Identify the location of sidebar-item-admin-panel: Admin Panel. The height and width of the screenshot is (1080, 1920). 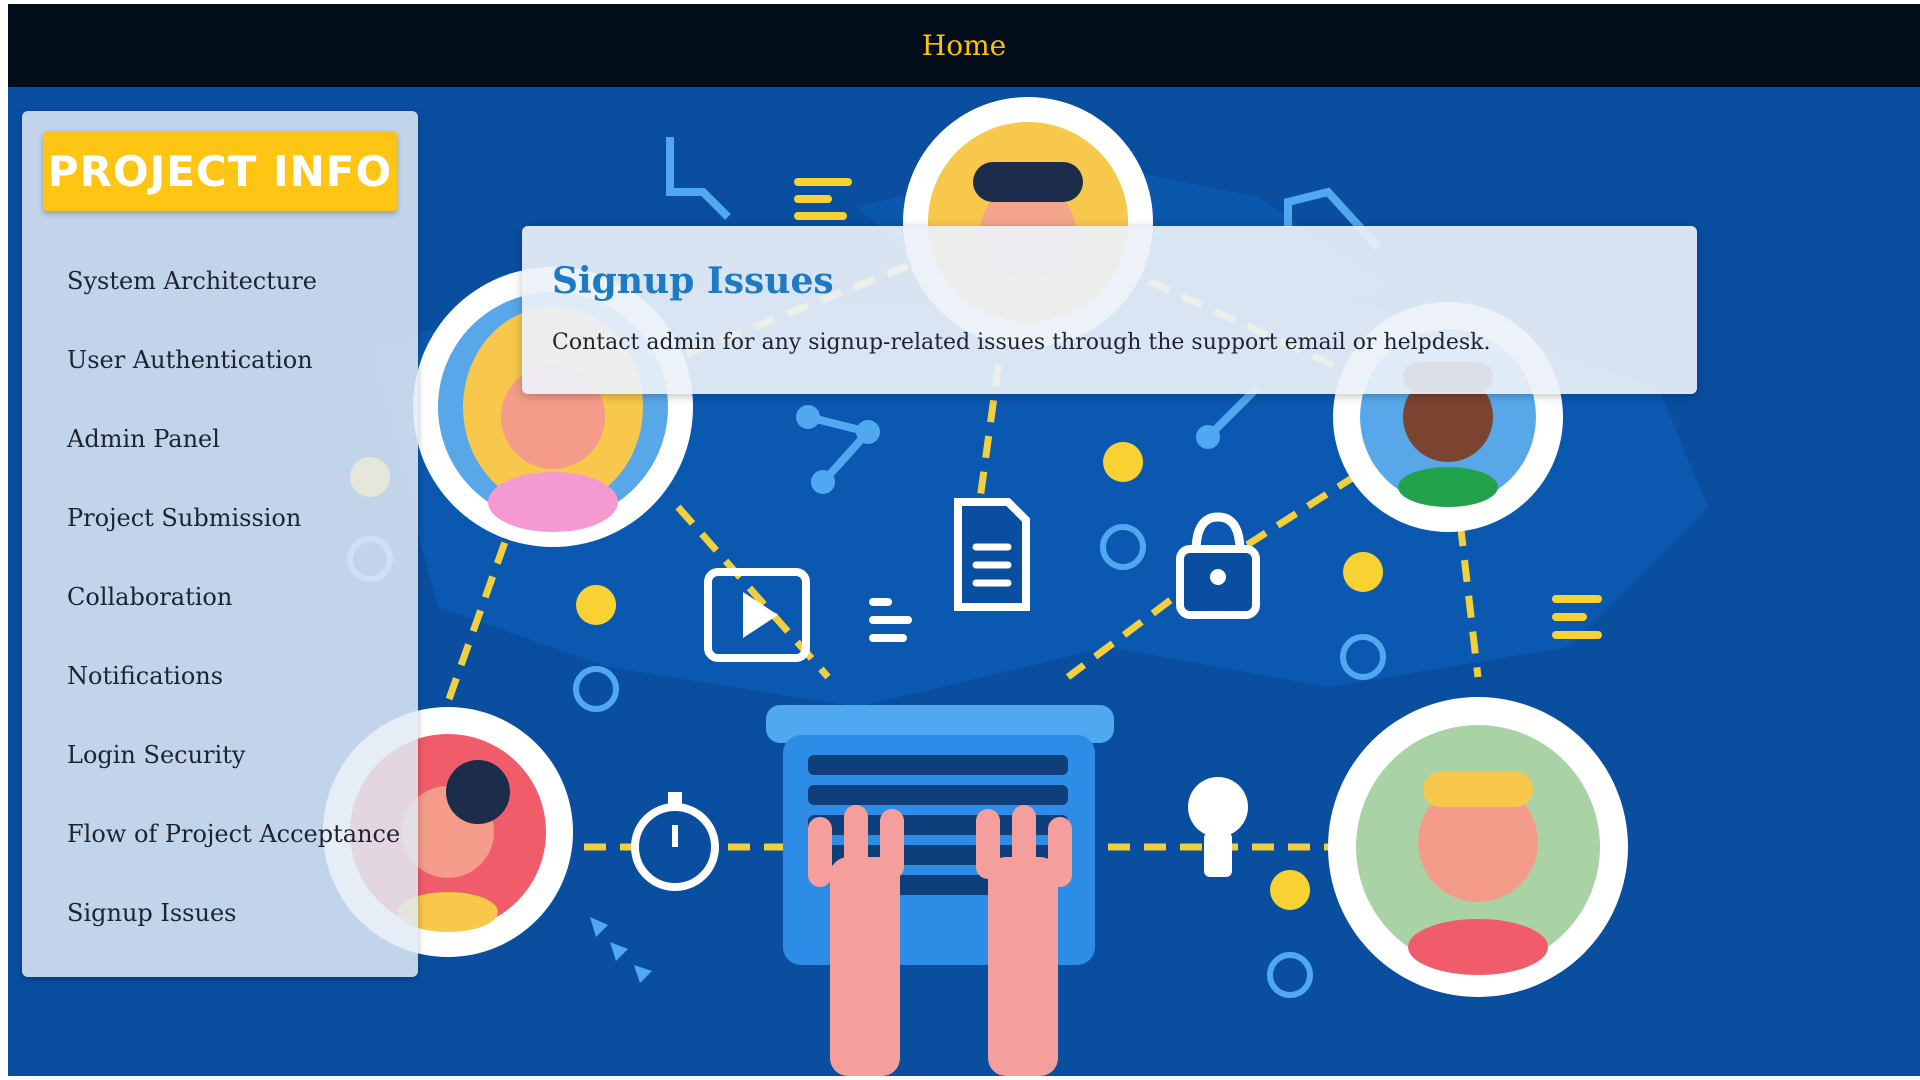
(220, 438).